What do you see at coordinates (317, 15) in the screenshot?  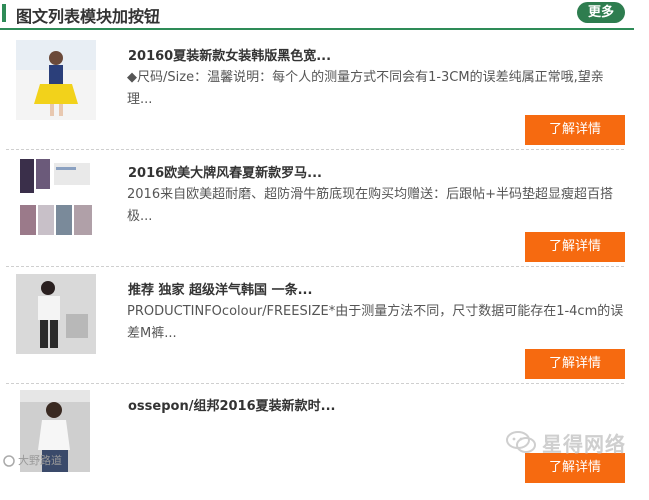 I see `module-header: 图文列表模块加按钮 更多` at bounding box center [317, 15].